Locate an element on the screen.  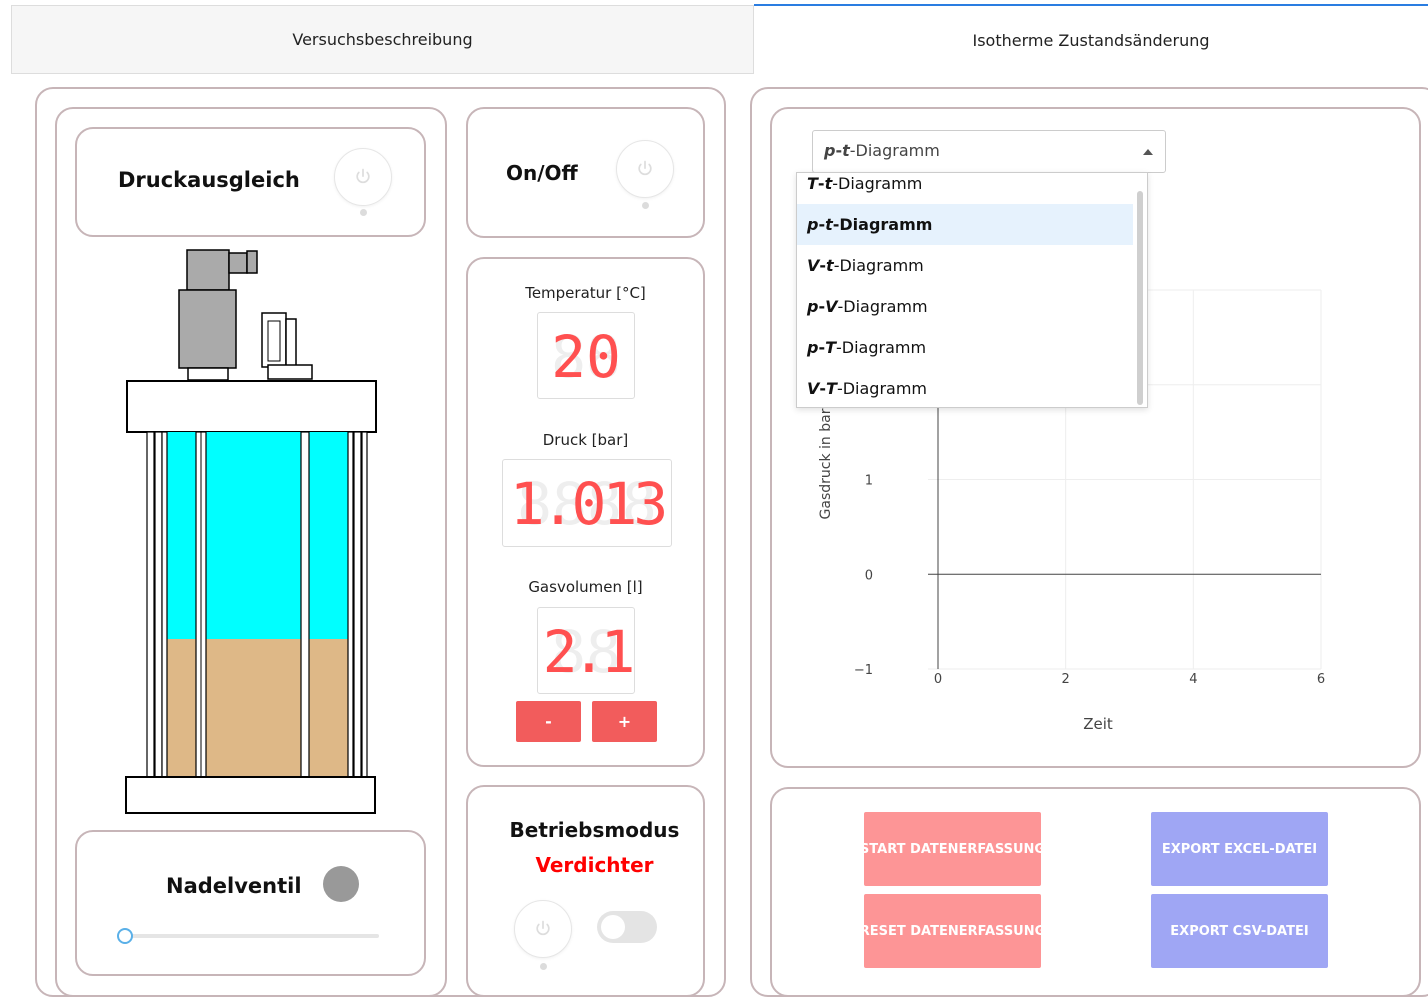
dropdown-scrollbar is located at coordinates (1140, 298).